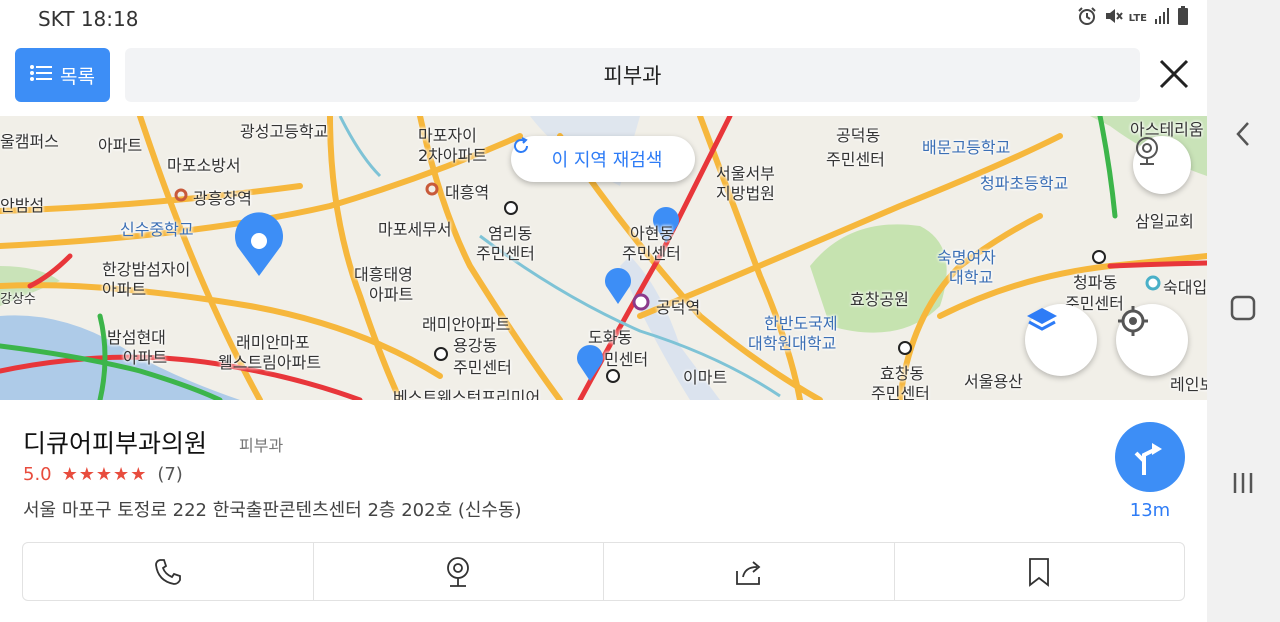 The image size is (1280, 622). Describe the element at coordinates (37, 474) in the screenshot. I see `rating-score: 5.0` at that location.